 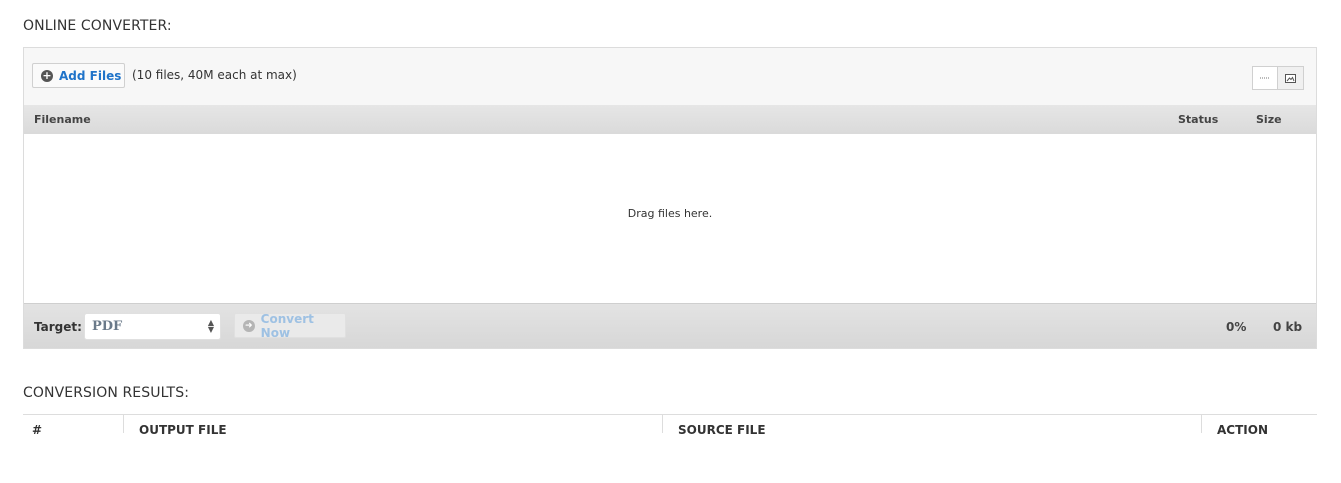 I want to click on results-col-source: SOURCE FILE, so click(x=722, y=430).